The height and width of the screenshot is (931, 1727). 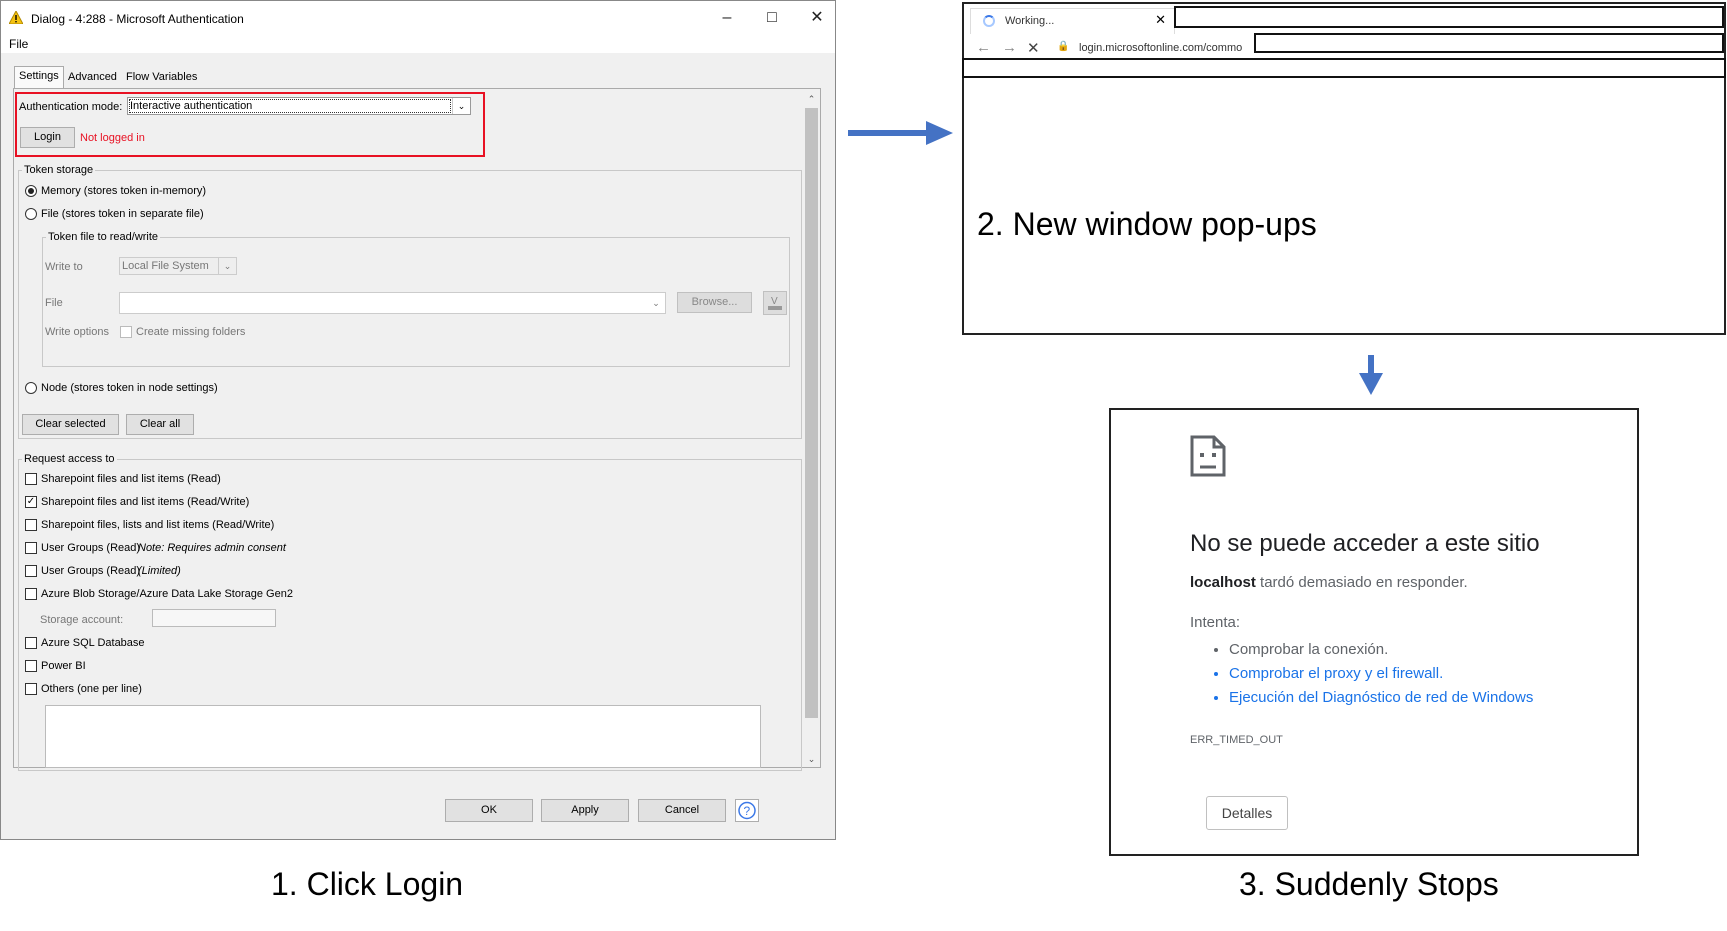 What do you see at coordinates (82, 620) in the screenshot?
I see `storage-account-label: Storage account:` at bounding box center [82, 620].